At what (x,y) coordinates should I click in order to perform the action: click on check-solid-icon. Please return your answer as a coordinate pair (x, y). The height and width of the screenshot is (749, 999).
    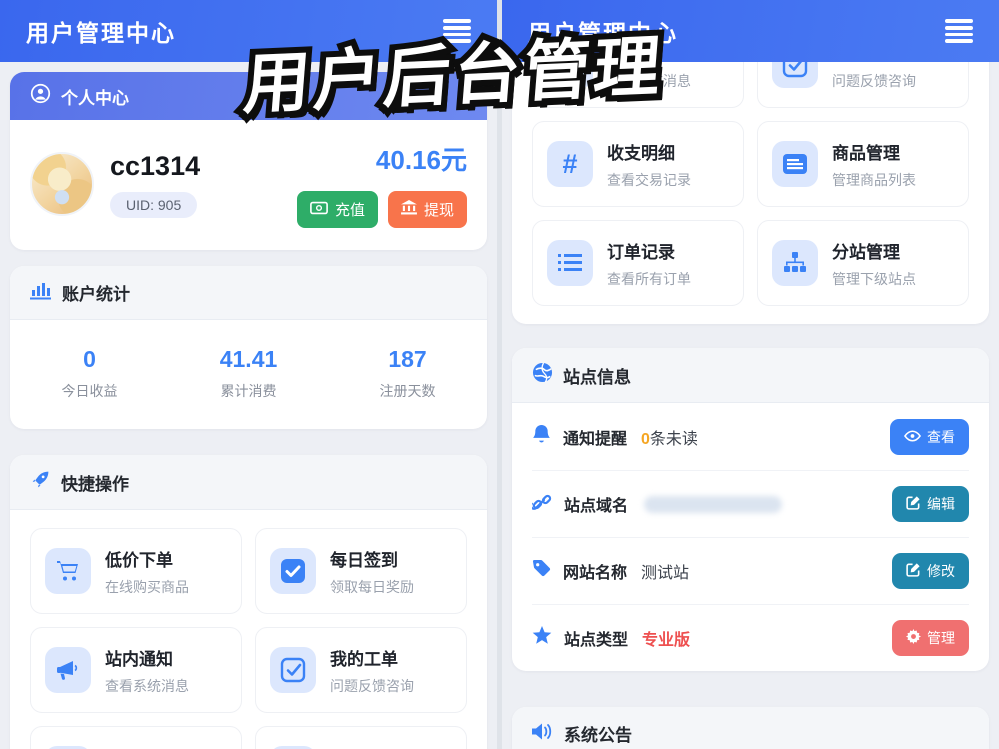
    Looking at the image, I should click on (293, 571).